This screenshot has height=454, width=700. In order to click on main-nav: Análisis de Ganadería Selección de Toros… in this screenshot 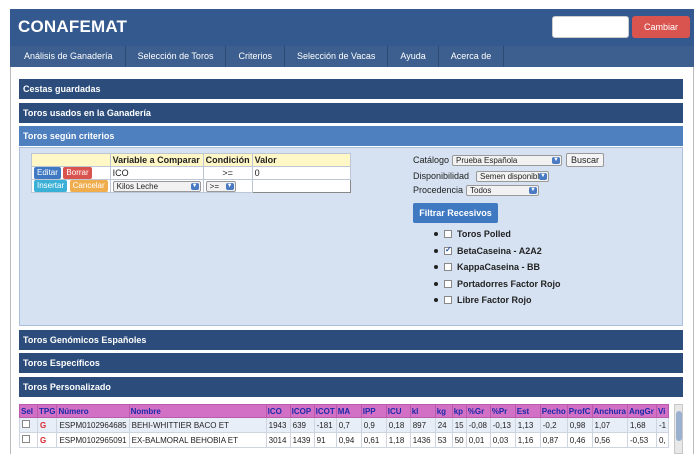, I will do `click(352, 56)`.